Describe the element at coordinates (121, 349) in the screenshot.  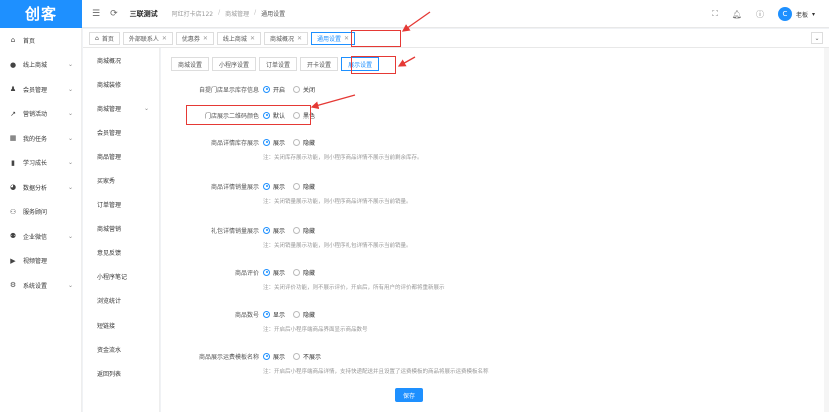
I see `submenu-item: 资金流水` at that location.